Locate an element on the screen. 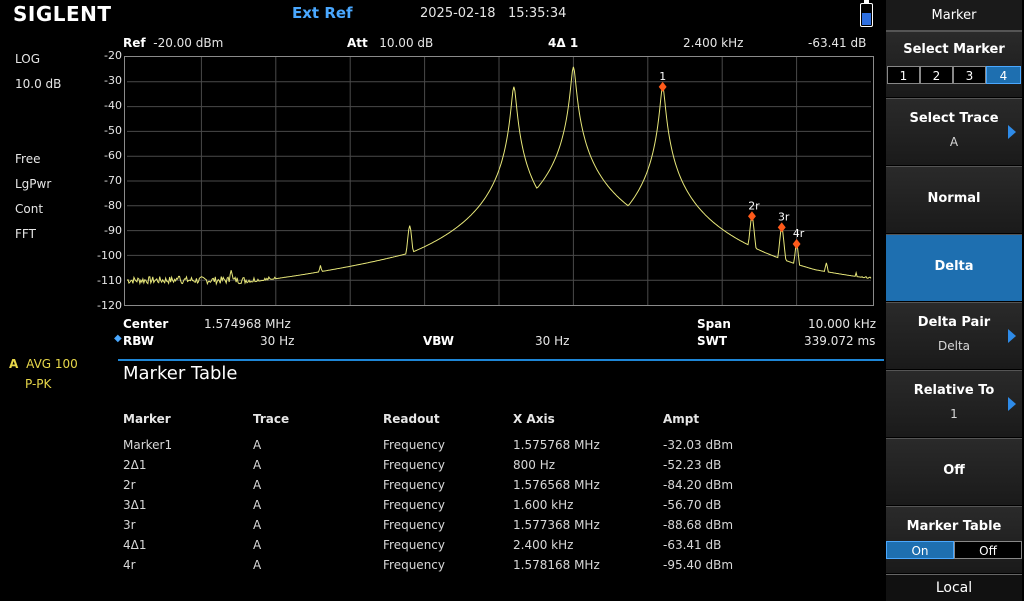  cell-x-axis: 1.600 kHz is located at coordinates (543, 505).